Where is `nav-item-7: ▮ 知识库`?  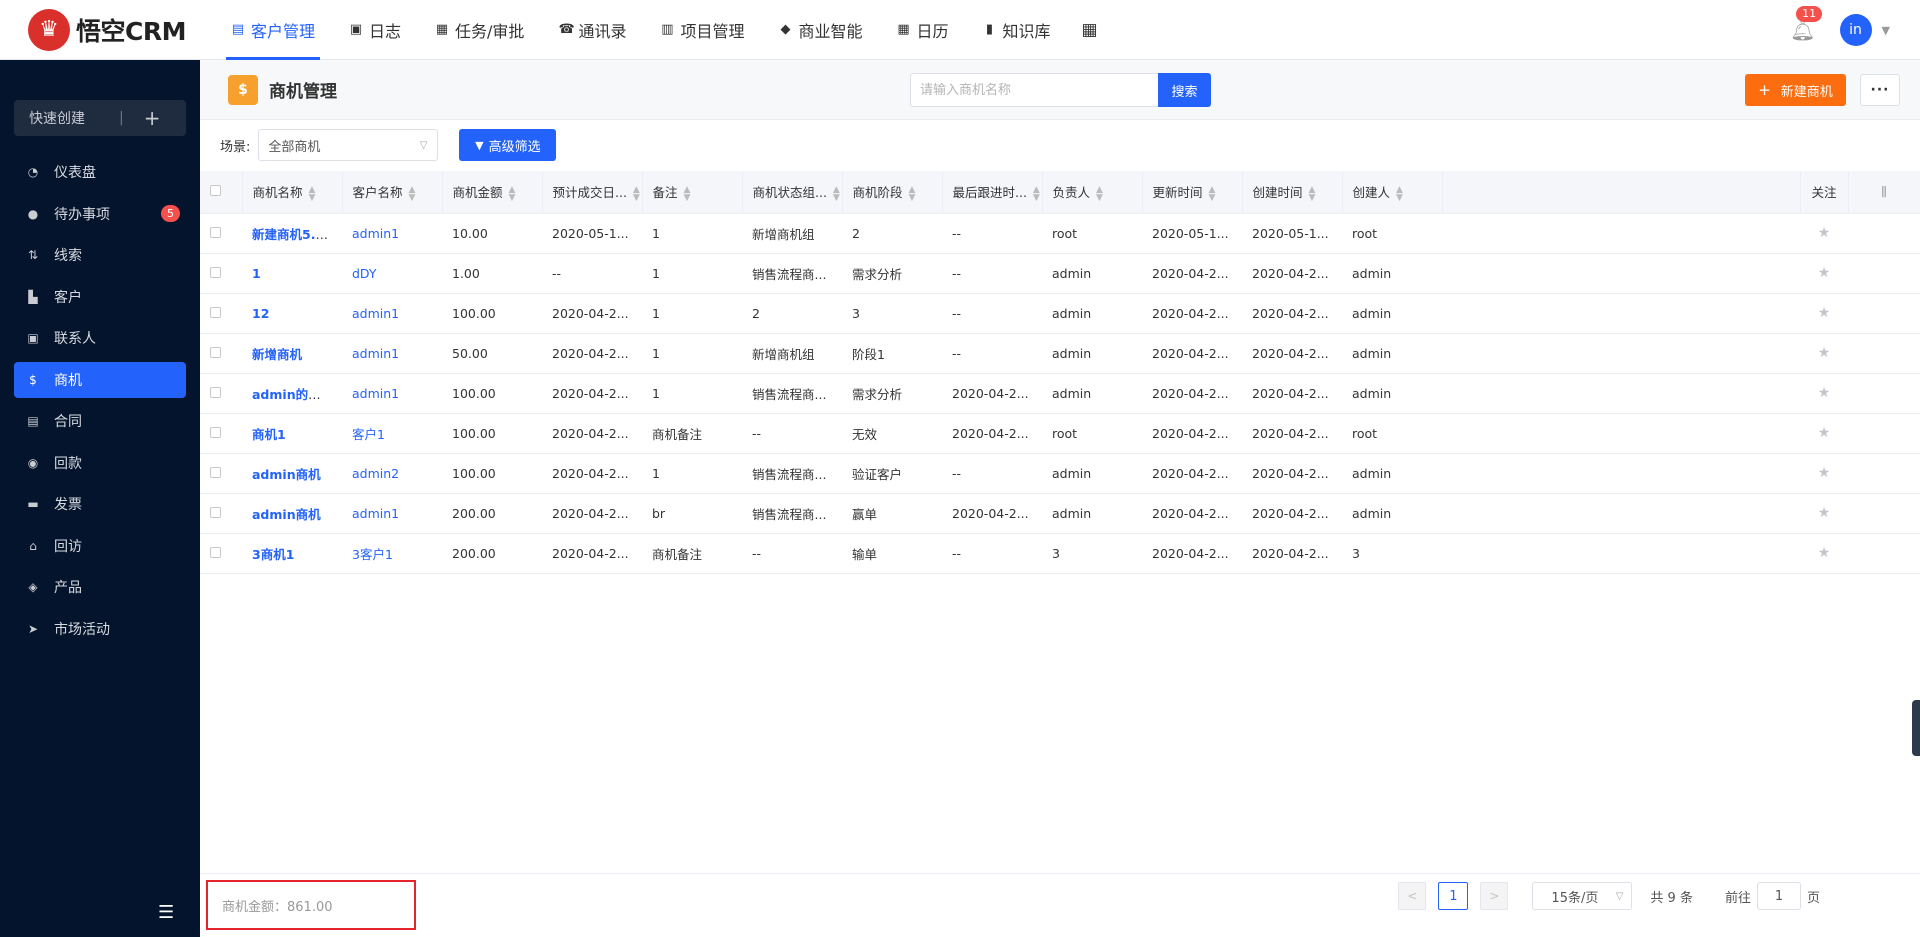
nav-item-7: ▮ 知识库 is located at coordinates (1017, 30).